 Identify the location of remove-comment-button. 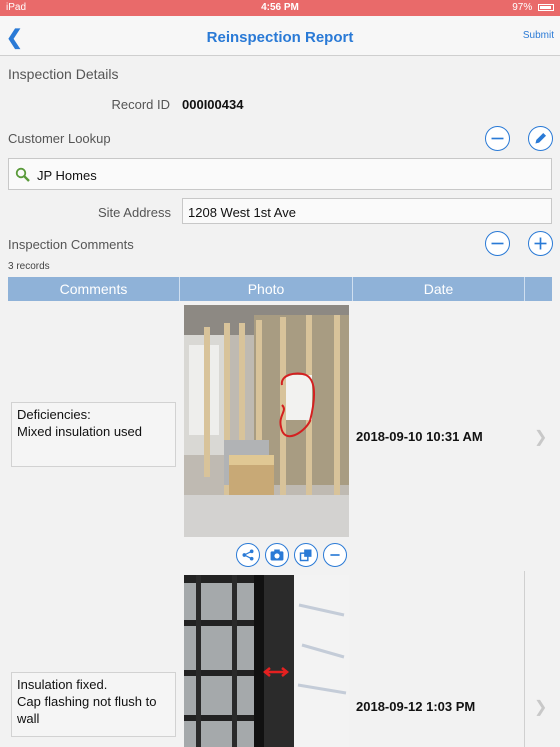
(497, 243).